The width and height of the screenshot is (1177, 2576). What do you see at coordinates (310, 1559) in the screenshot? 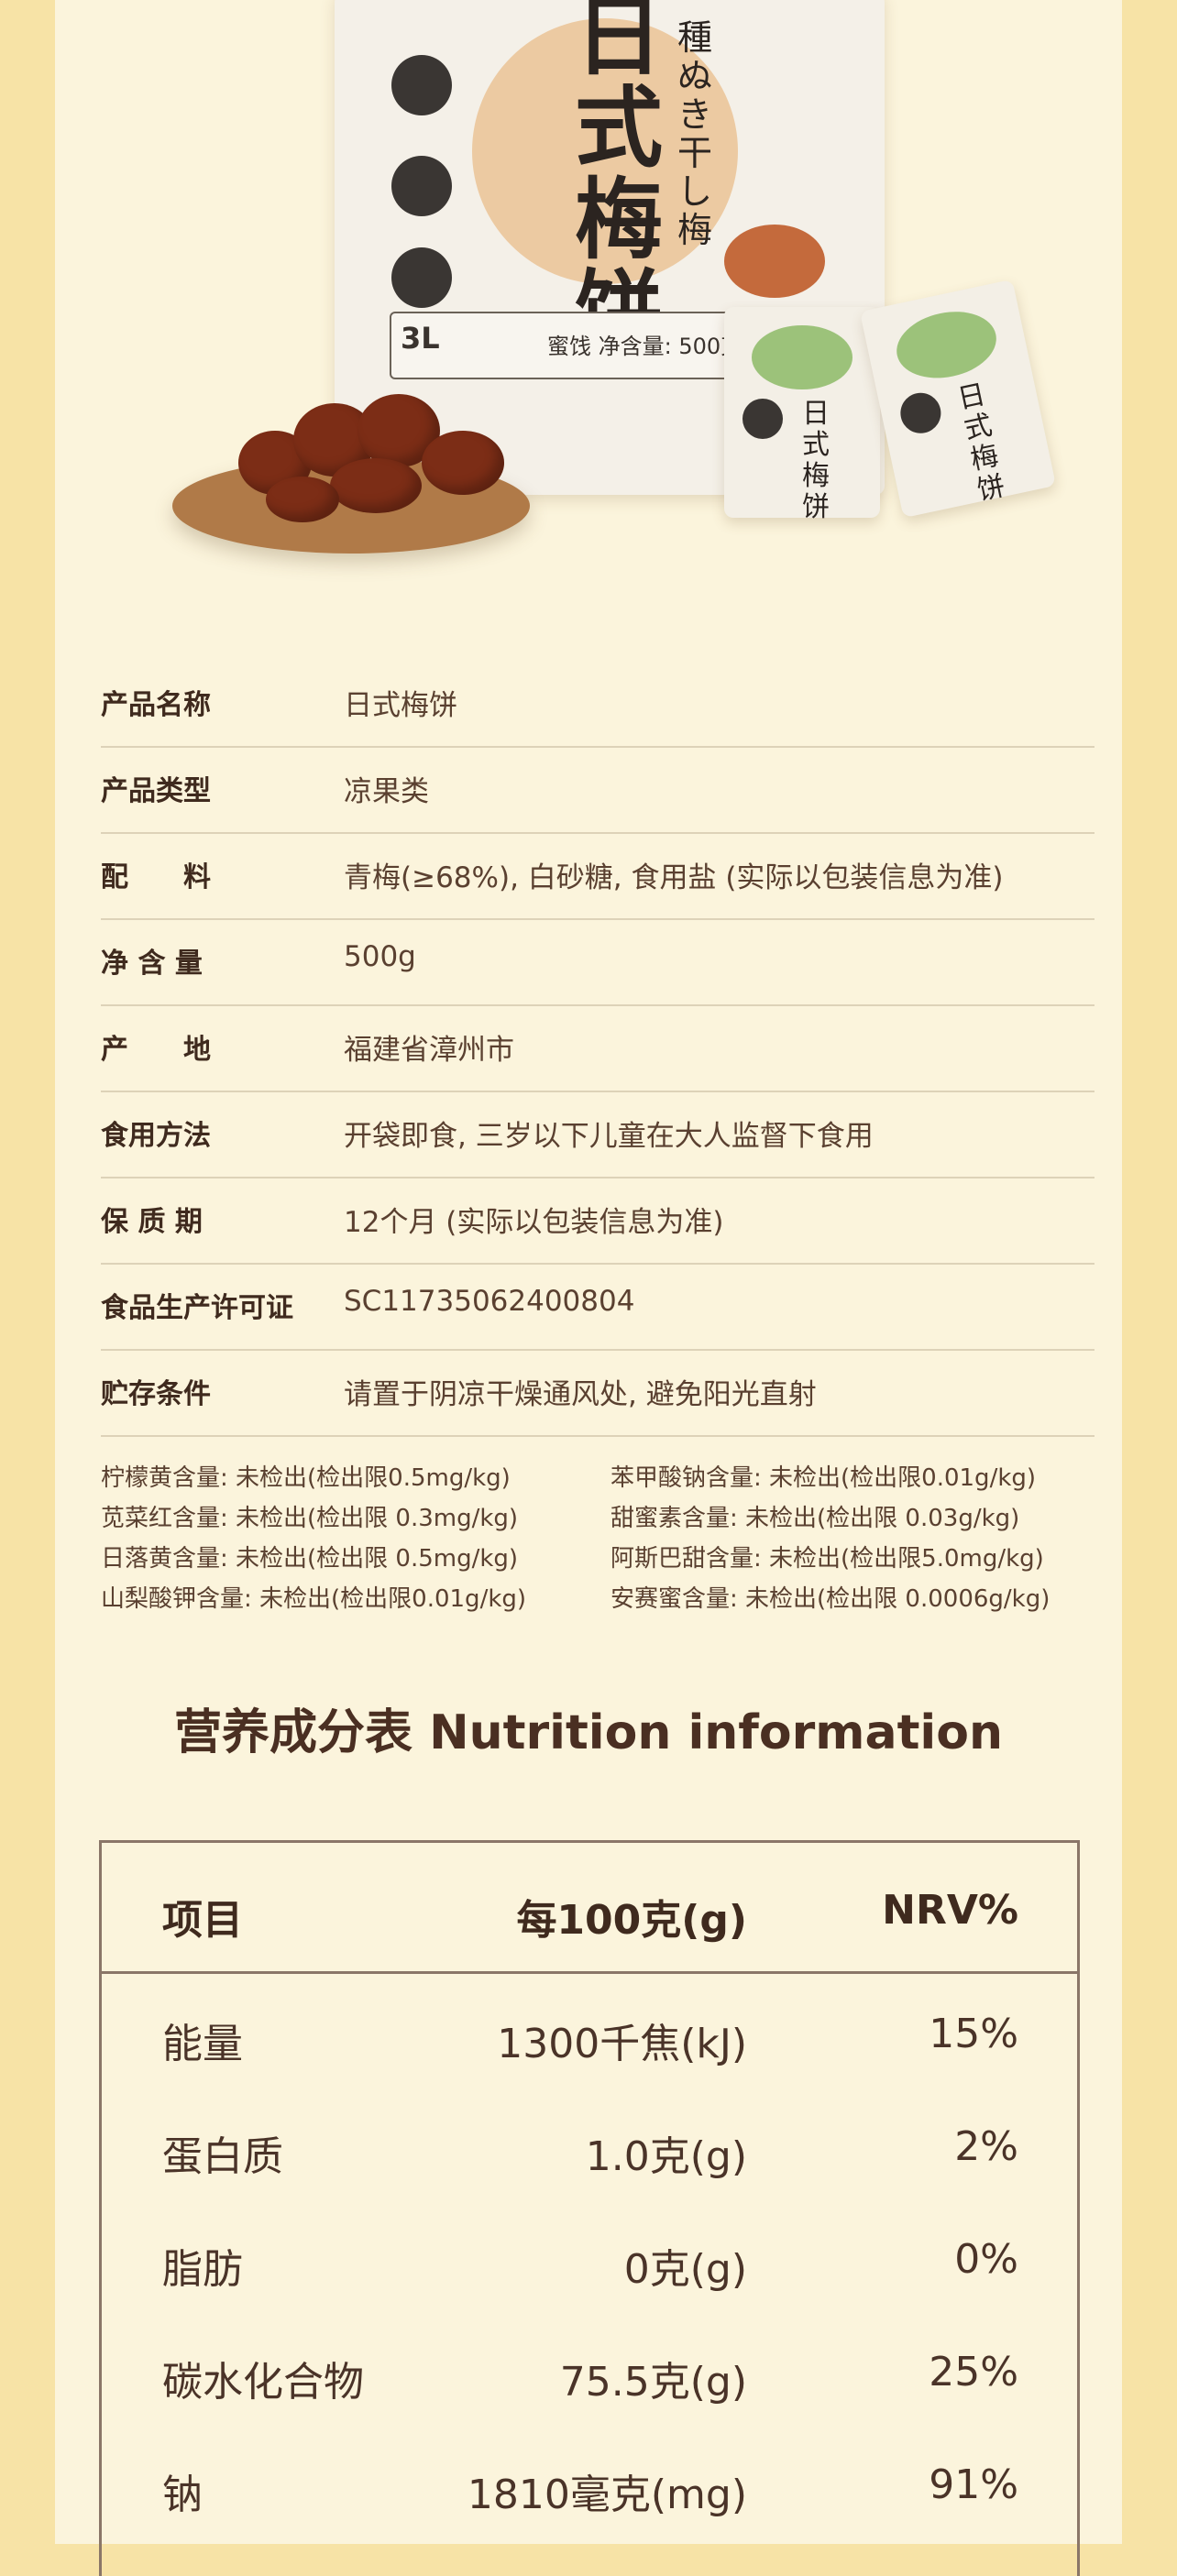
I see `additive-item: 日落黄含量: 未检出(检出限 0.5mg/kg)` at bounding box center [310, 1559].